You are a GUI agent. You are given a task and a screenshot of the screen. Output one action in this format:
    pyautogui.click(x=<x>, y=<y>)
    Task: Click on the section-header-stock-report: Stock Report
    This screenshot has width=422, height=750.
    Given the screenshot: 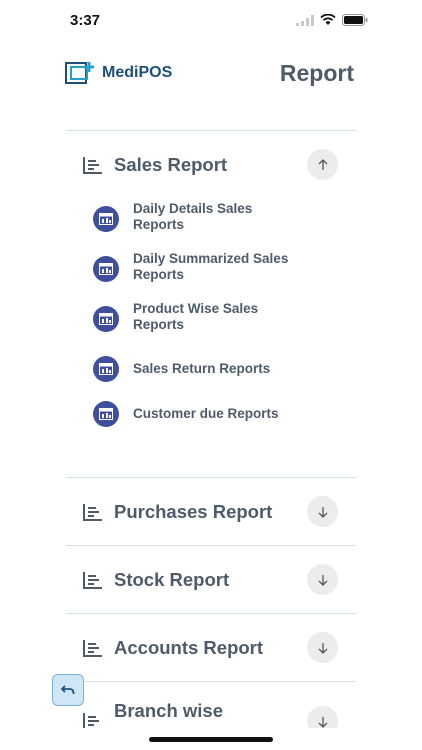 What is the action you would take?
    pyautogui.click(x=211, y=579)
    